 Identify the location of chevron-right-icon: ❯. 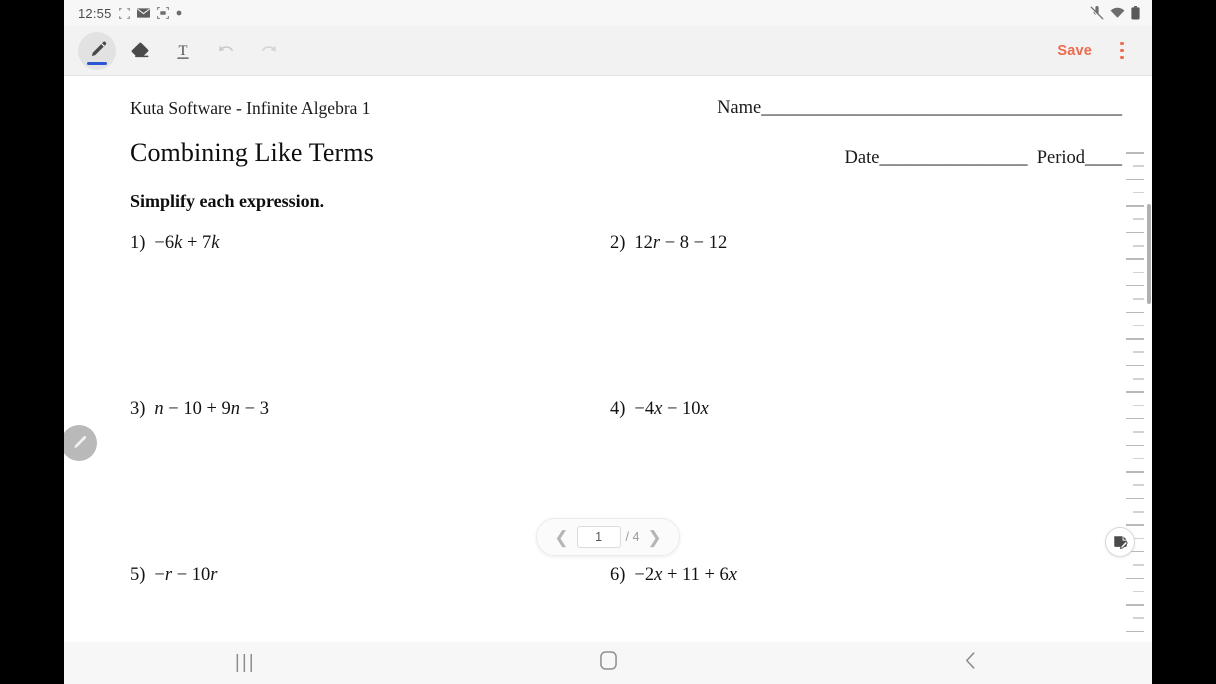
(654, 537).